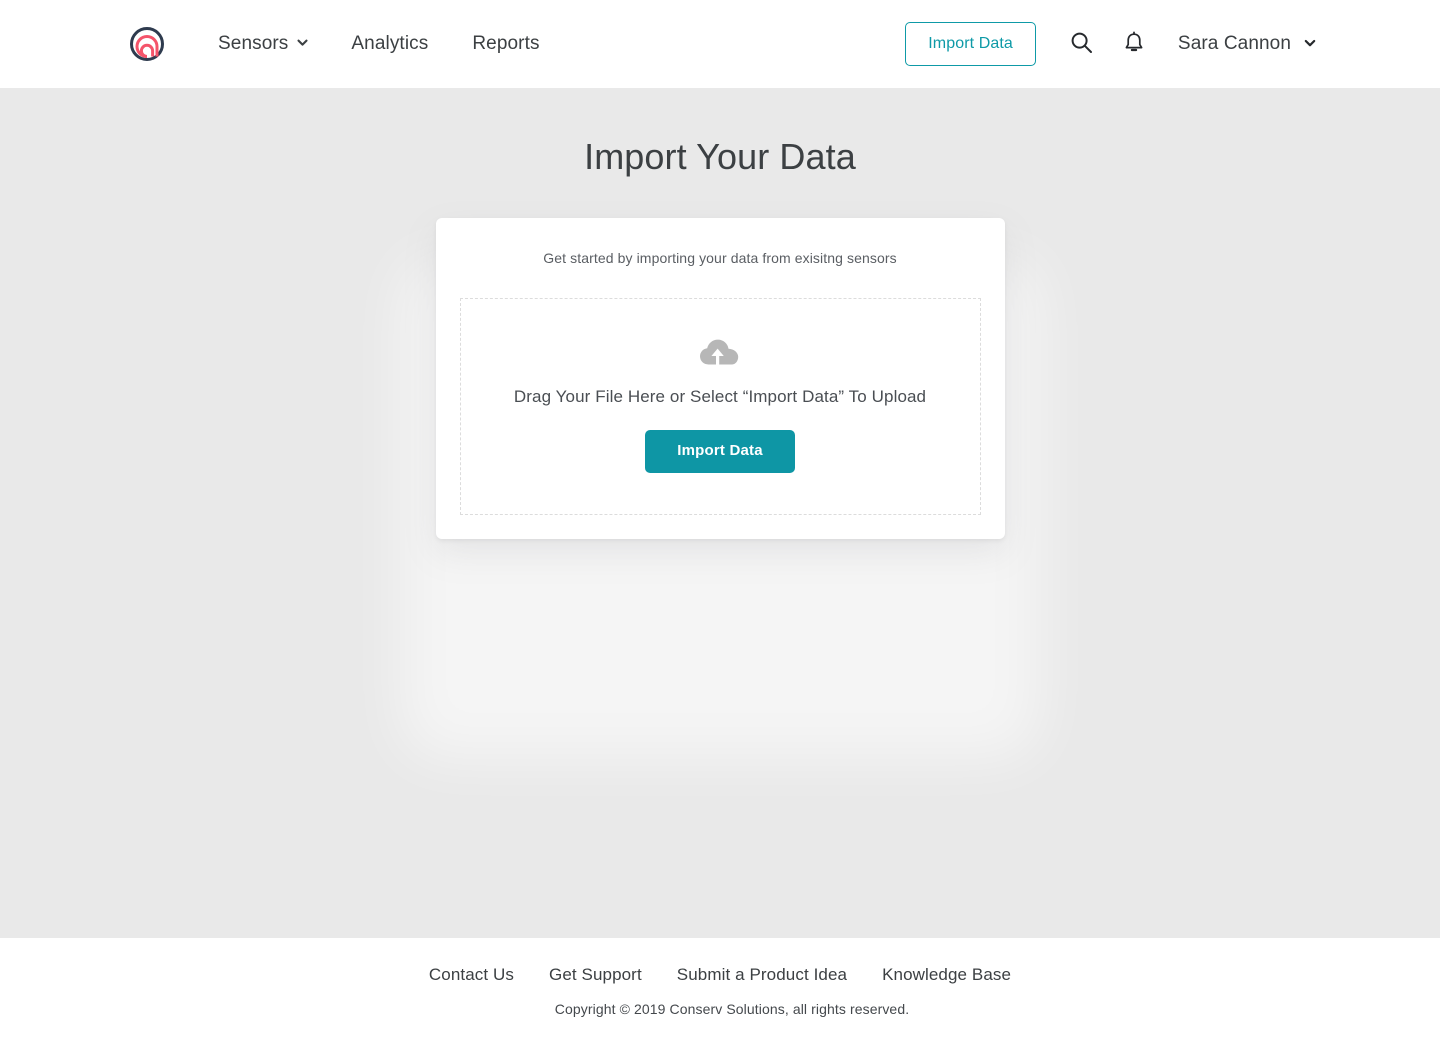  I want to click on nav-item-analytics: Analytics, so click(389, 44).